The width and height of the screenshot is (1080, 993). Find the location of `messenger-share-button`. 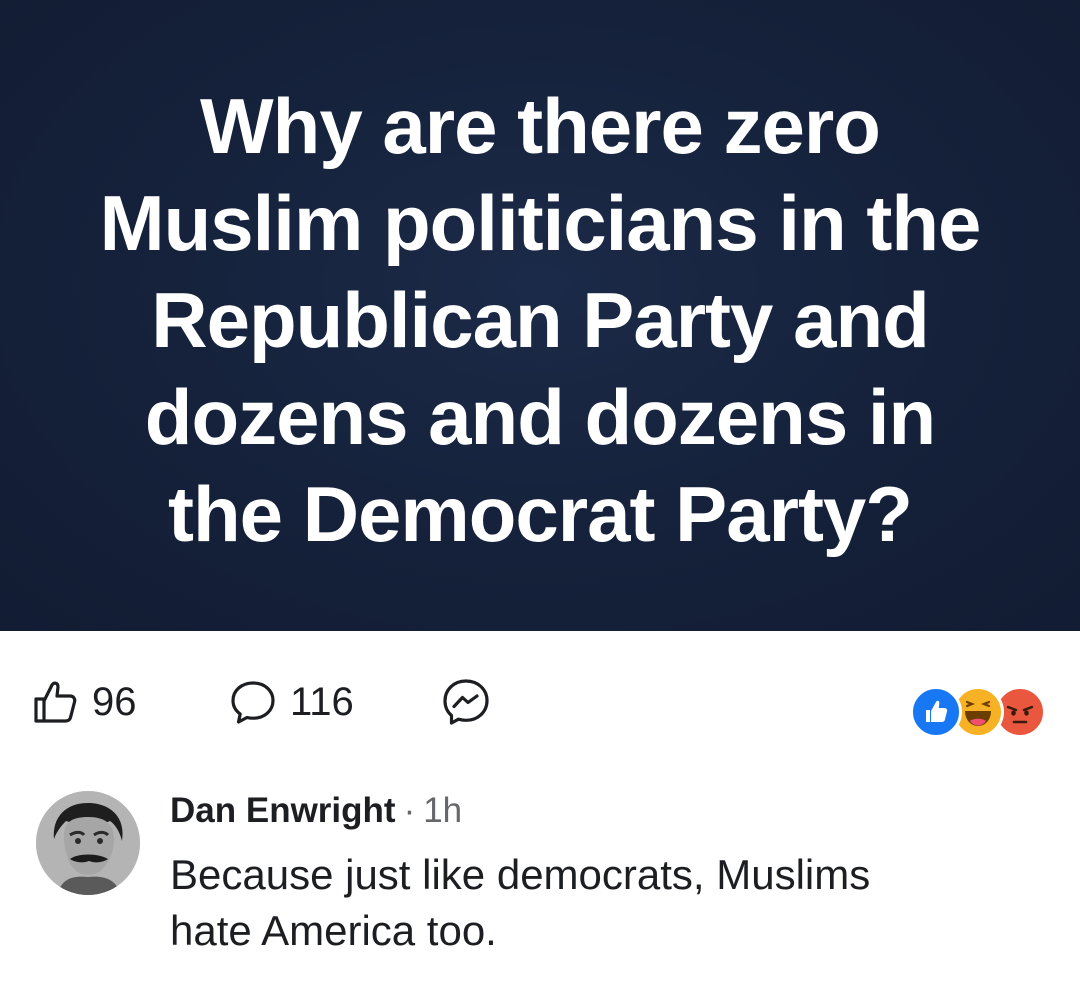

messenger-share-button is located at coordinates (466, 702).